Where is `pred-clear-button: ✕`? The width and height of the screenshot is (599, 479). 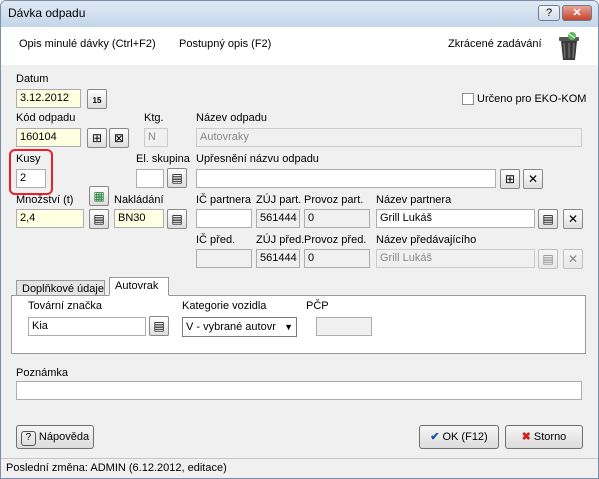 pred-clear-button: ✕ is located at coordinates (573, 259).